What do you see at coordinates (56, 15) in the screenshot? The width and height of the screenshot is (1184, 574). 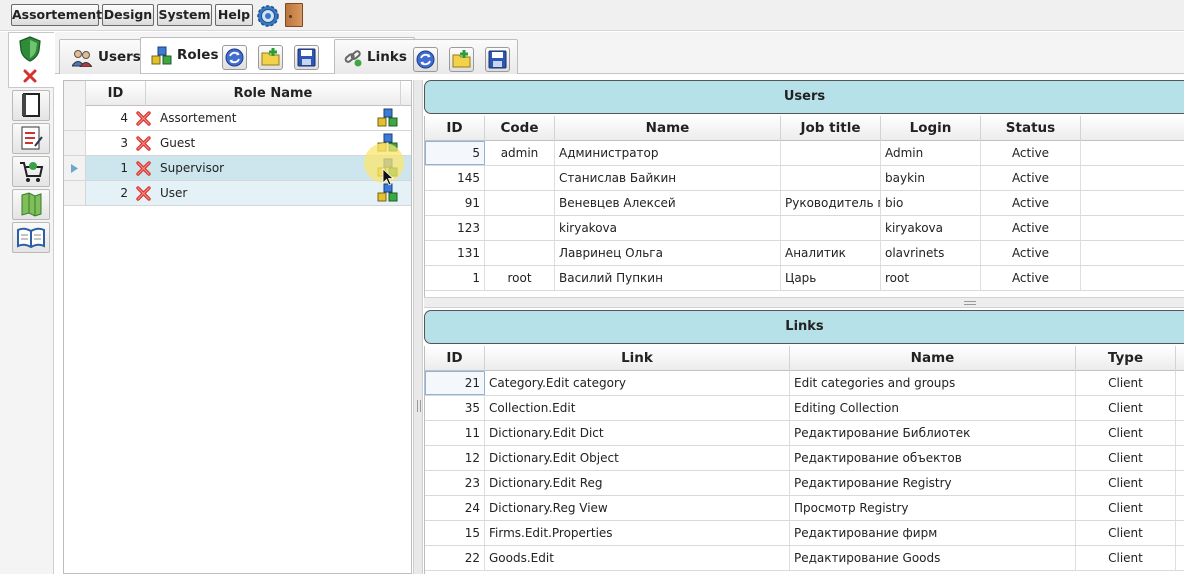 I see `menu-assortement: Assortement` at bounding box center [56, 15].